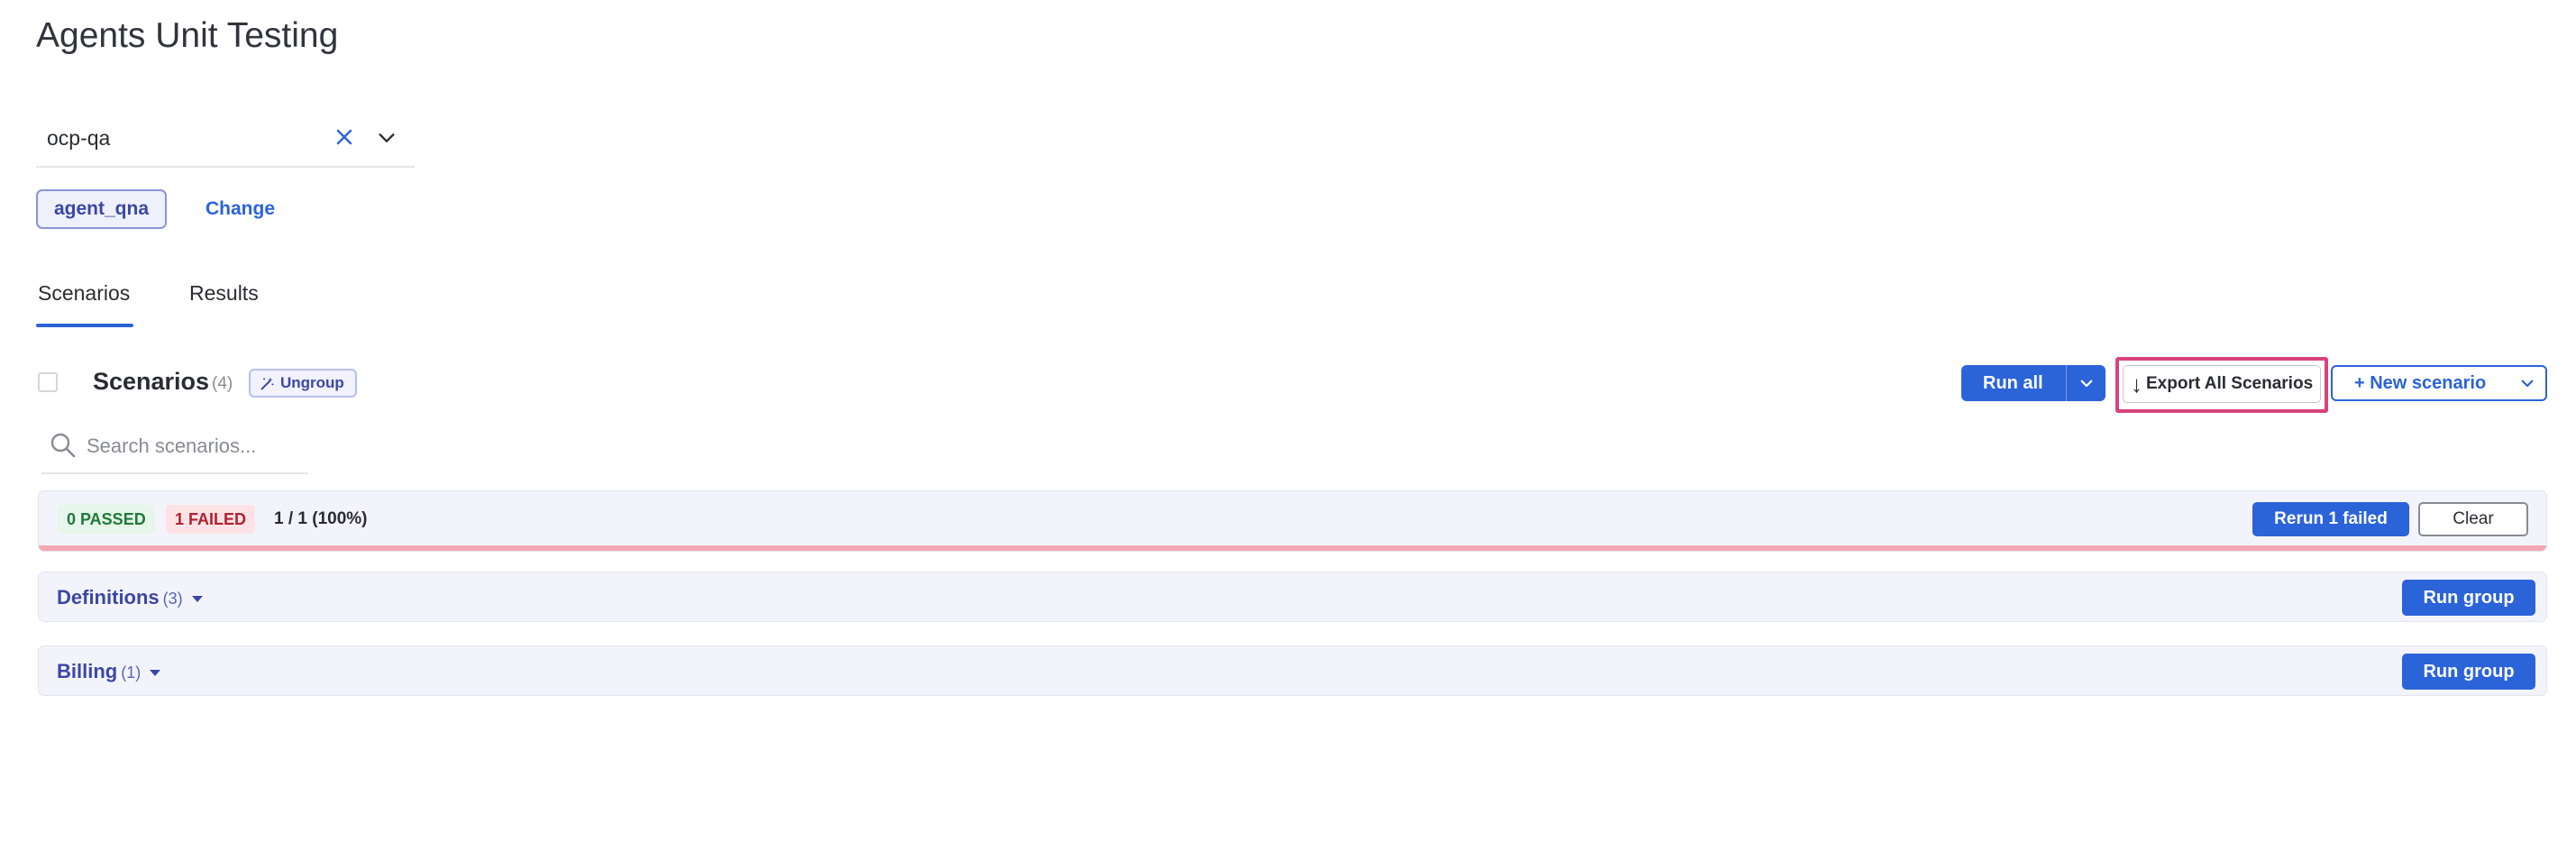 The height and width of the screenshot is (851, 2576). What do you see at coordinates (344, 137) in the screenshot?
I see `clear-icon` at bounding box center [344, 137].